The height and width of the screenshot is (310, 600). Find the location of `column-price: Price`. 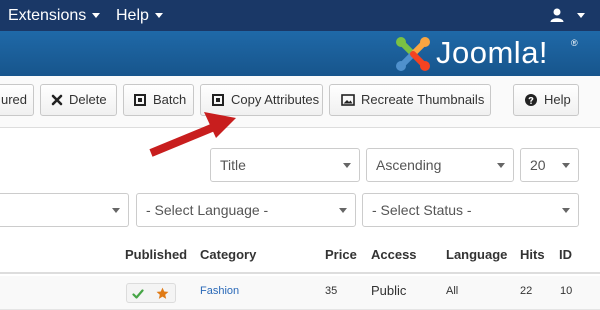

column-price: Price is located at coordinates (341, 254).